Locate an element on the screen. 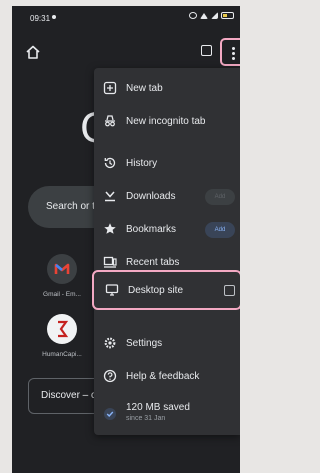 This screenshot has height=473, width=320. bookmarks-add-badge: Add is located at coordinates (220, 230).